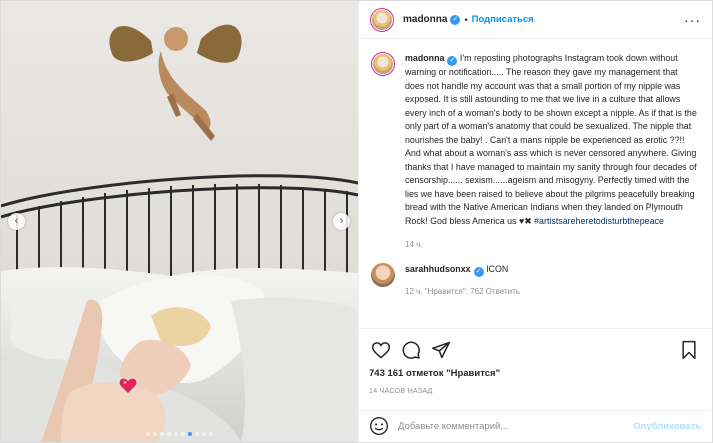 This screenshot has height=443, width=713. Describe the element at coordinates (401, 391) in the screenshot. I see `post-date: 14 ЧАСОВ НАЗАД` at that location.